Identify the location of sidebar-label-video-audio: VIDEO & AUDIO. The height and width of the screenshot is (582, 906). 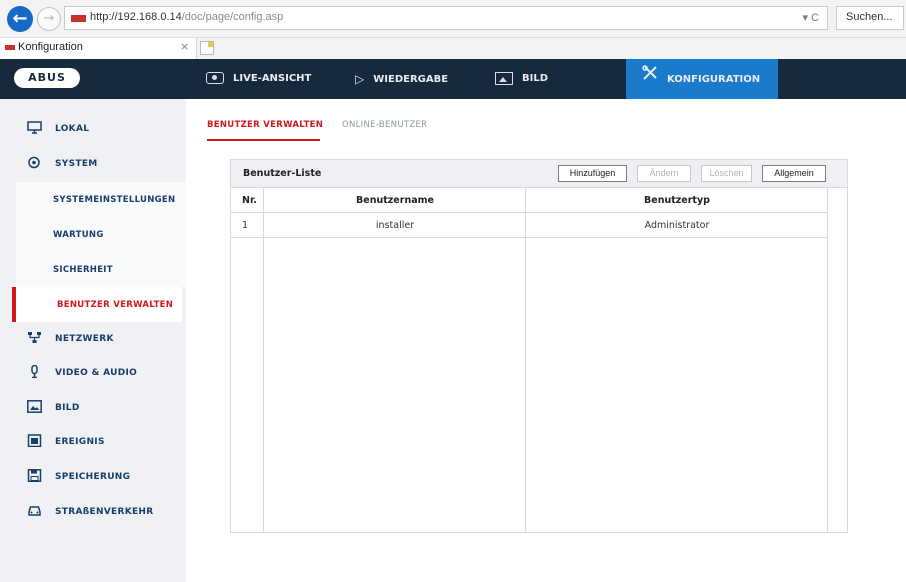
(96, 373).